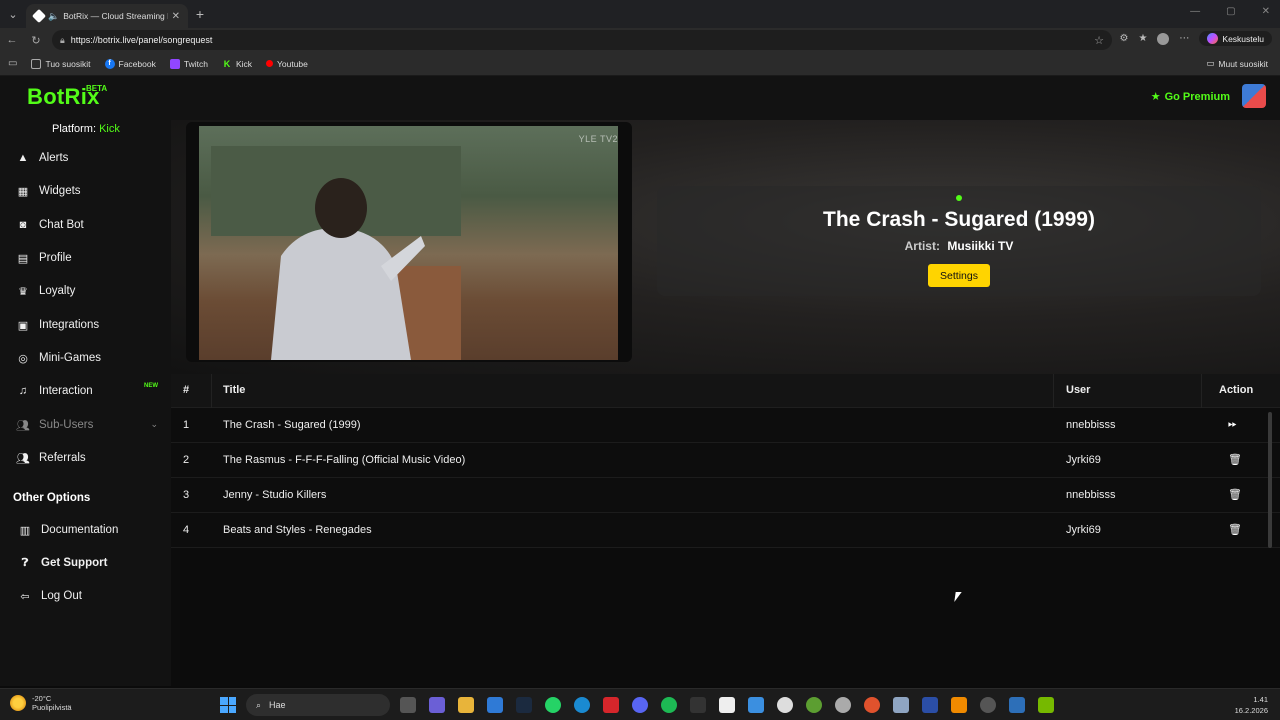 This screenshot has width=1280, height=720. I want to click on minimize-icon: —, so click(1195, 11).